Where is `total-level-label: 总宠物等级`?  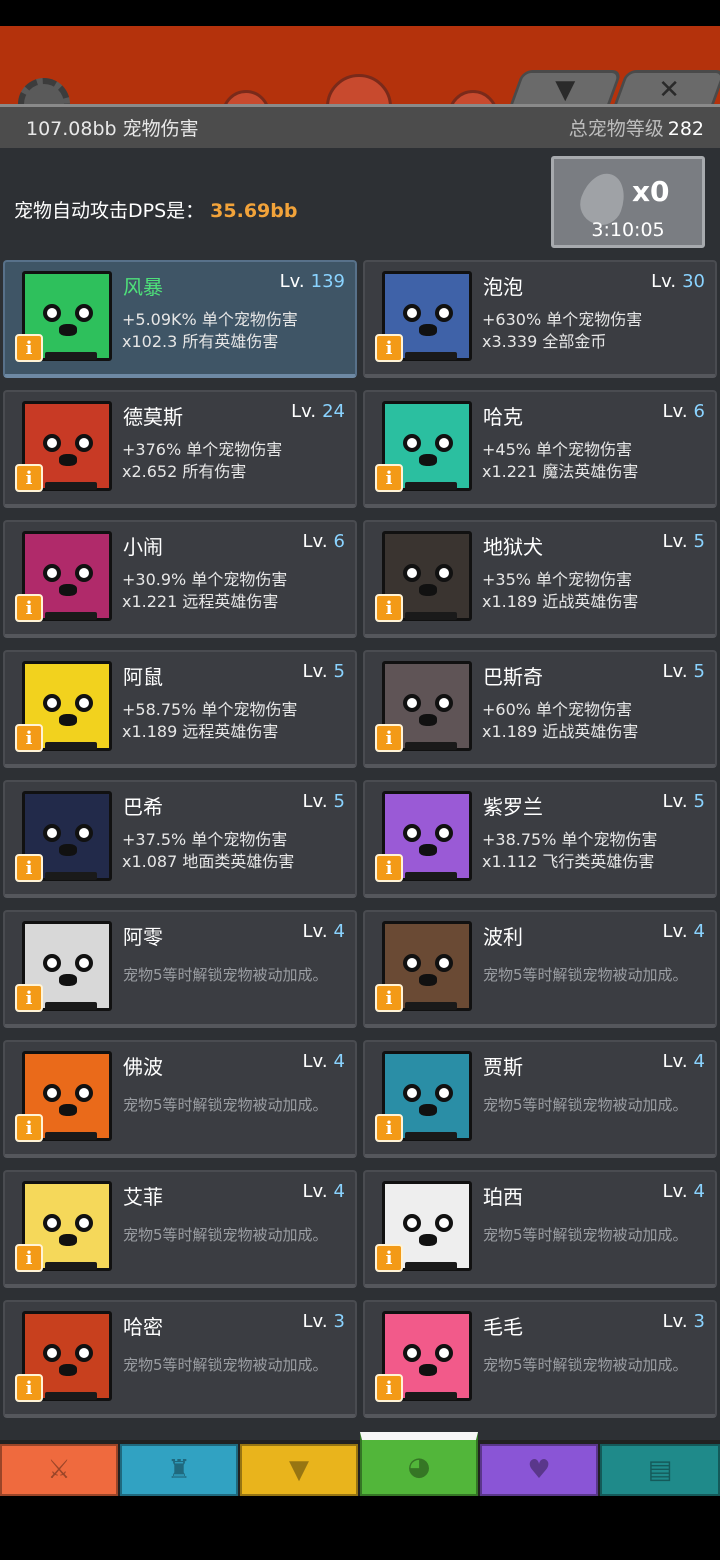 total-level-label: 总宠物等级 is located at coordinates (616, 129).